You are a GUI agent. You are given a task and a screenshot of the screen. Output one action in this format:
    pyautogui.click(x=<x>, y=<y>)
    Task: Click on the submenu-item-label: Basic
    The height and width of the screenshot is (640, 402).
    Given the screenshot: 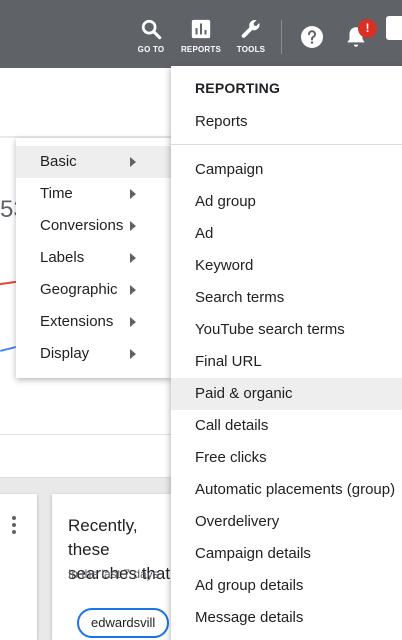 What is the action you would take?
    pyautogui.click(x=58, y=161)
    